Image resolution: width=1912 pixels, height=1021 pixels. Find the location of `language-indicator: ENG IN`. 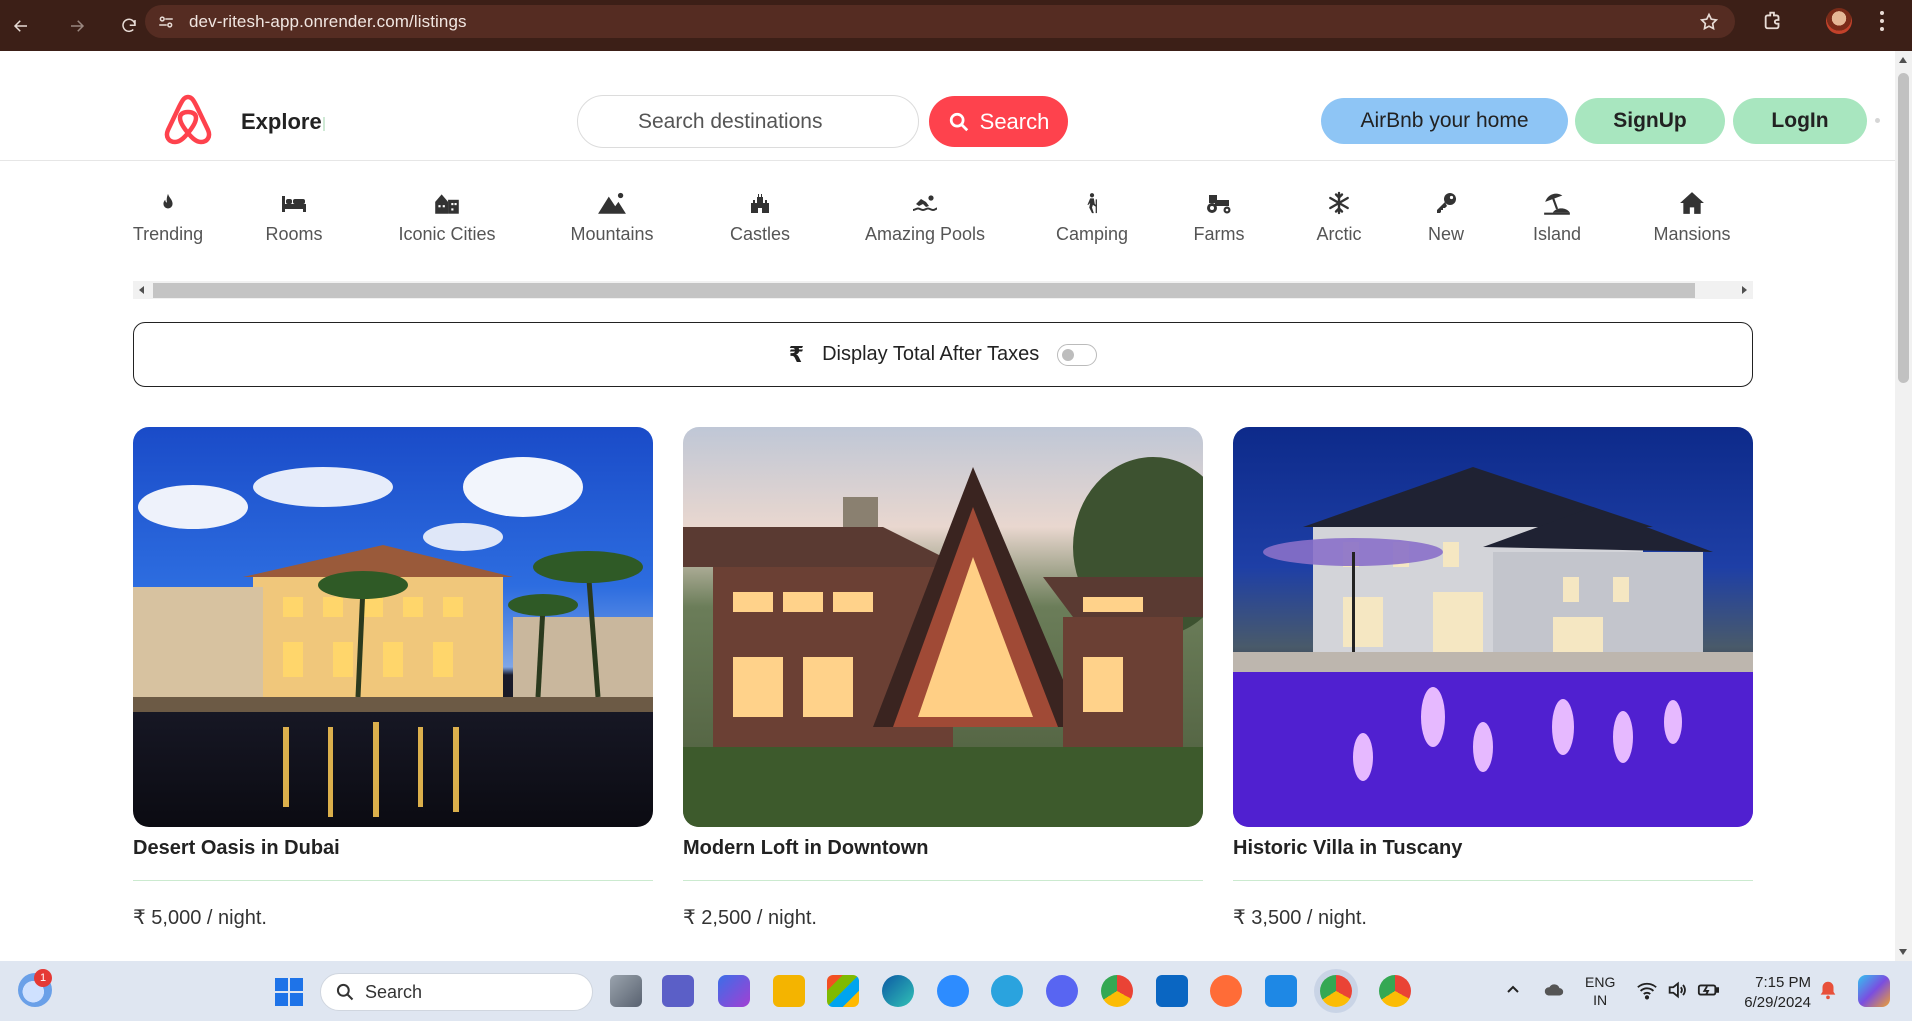

language-indicator: ENG IN is located at coordinates (1600, 991).